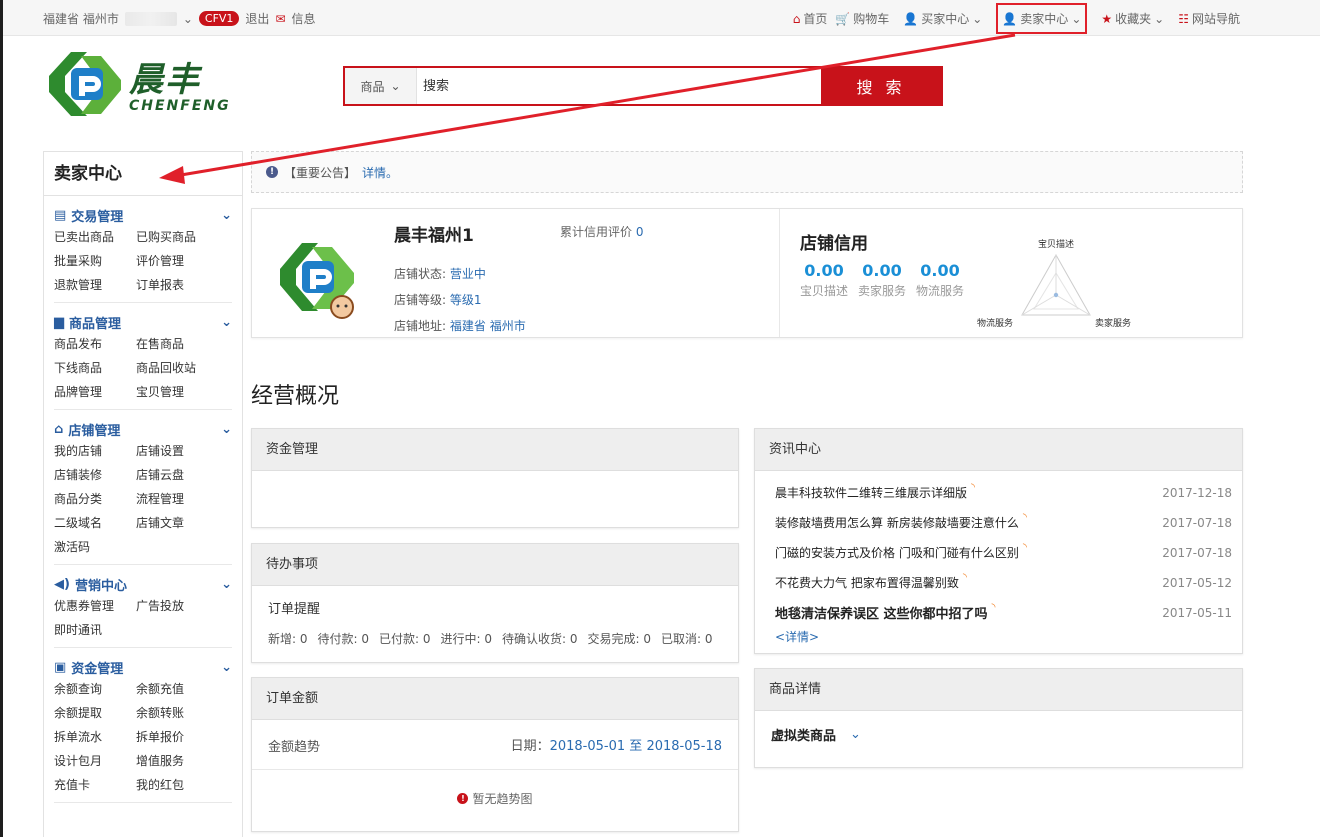 This screenshot has height=837, width=1320. I want to click on sidebar-item: 品牌管理, so click(95, 392).